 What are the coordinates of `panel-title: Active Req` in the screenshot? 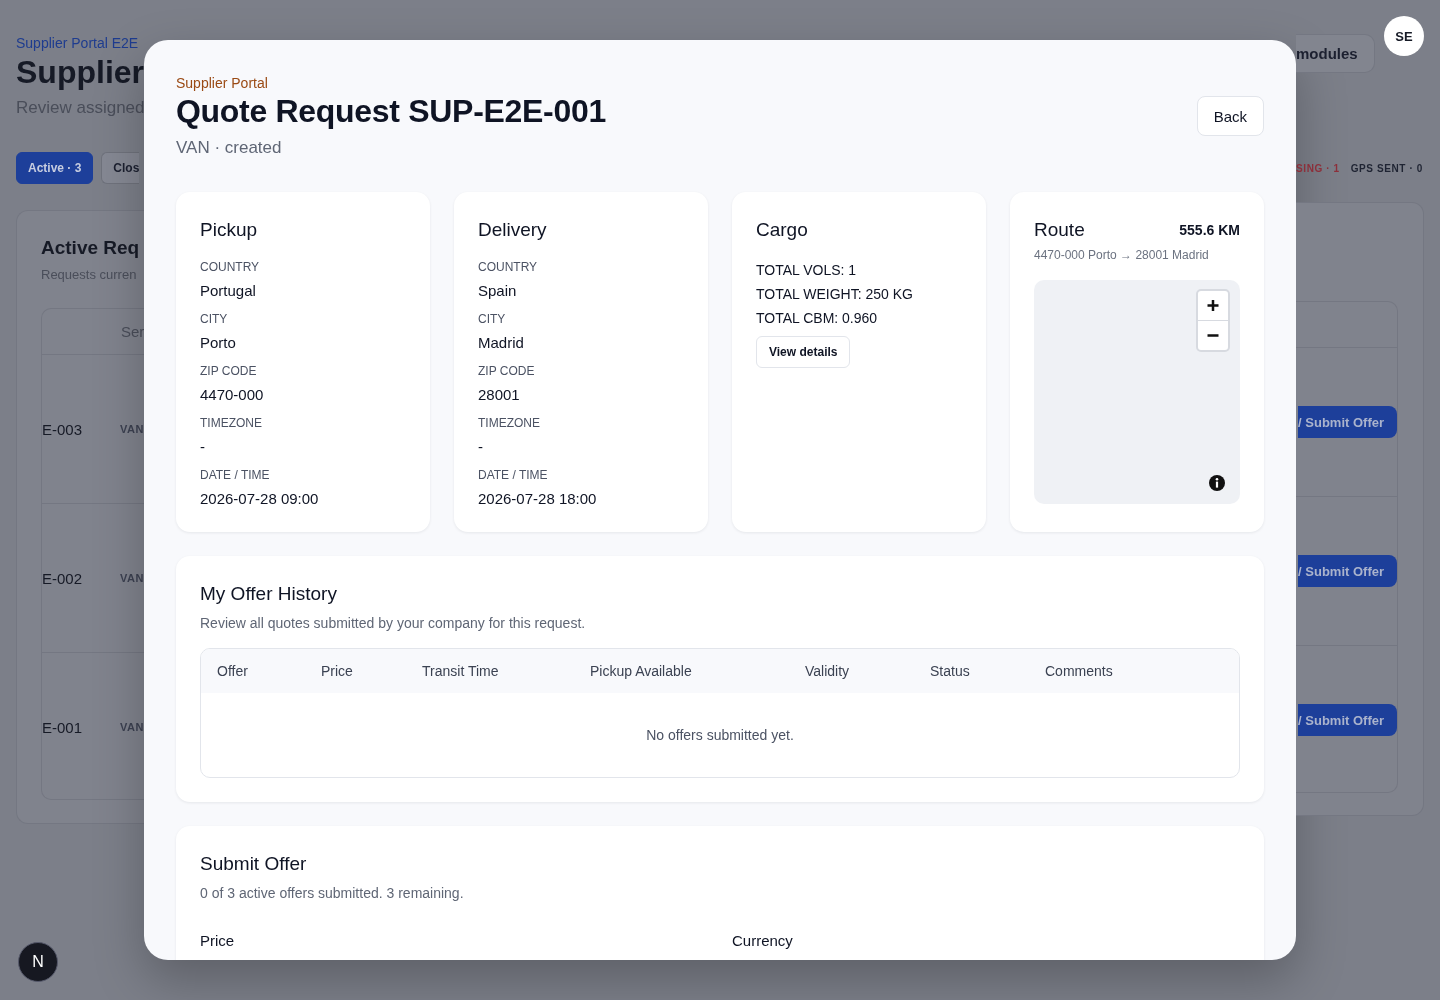 It's located at (90, 248).